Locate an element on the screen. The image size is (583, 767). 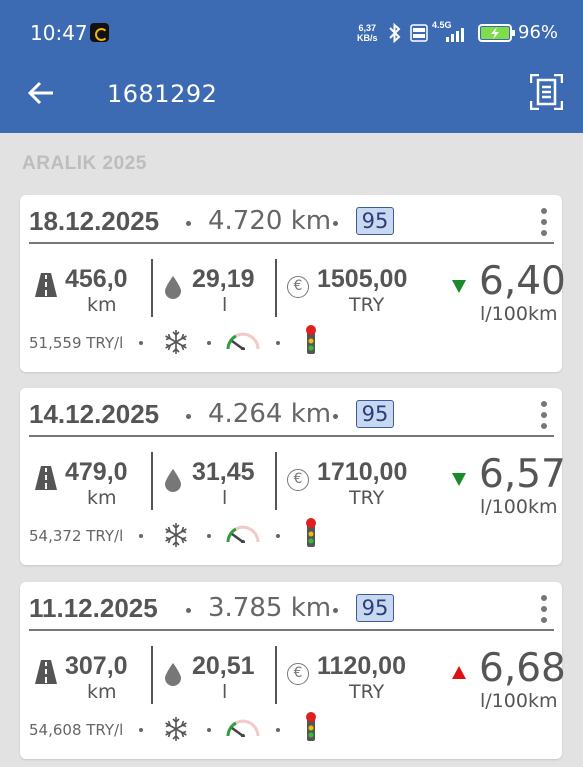
month-section-label: ARALIK 2025 is located at coordinates (84, 163).